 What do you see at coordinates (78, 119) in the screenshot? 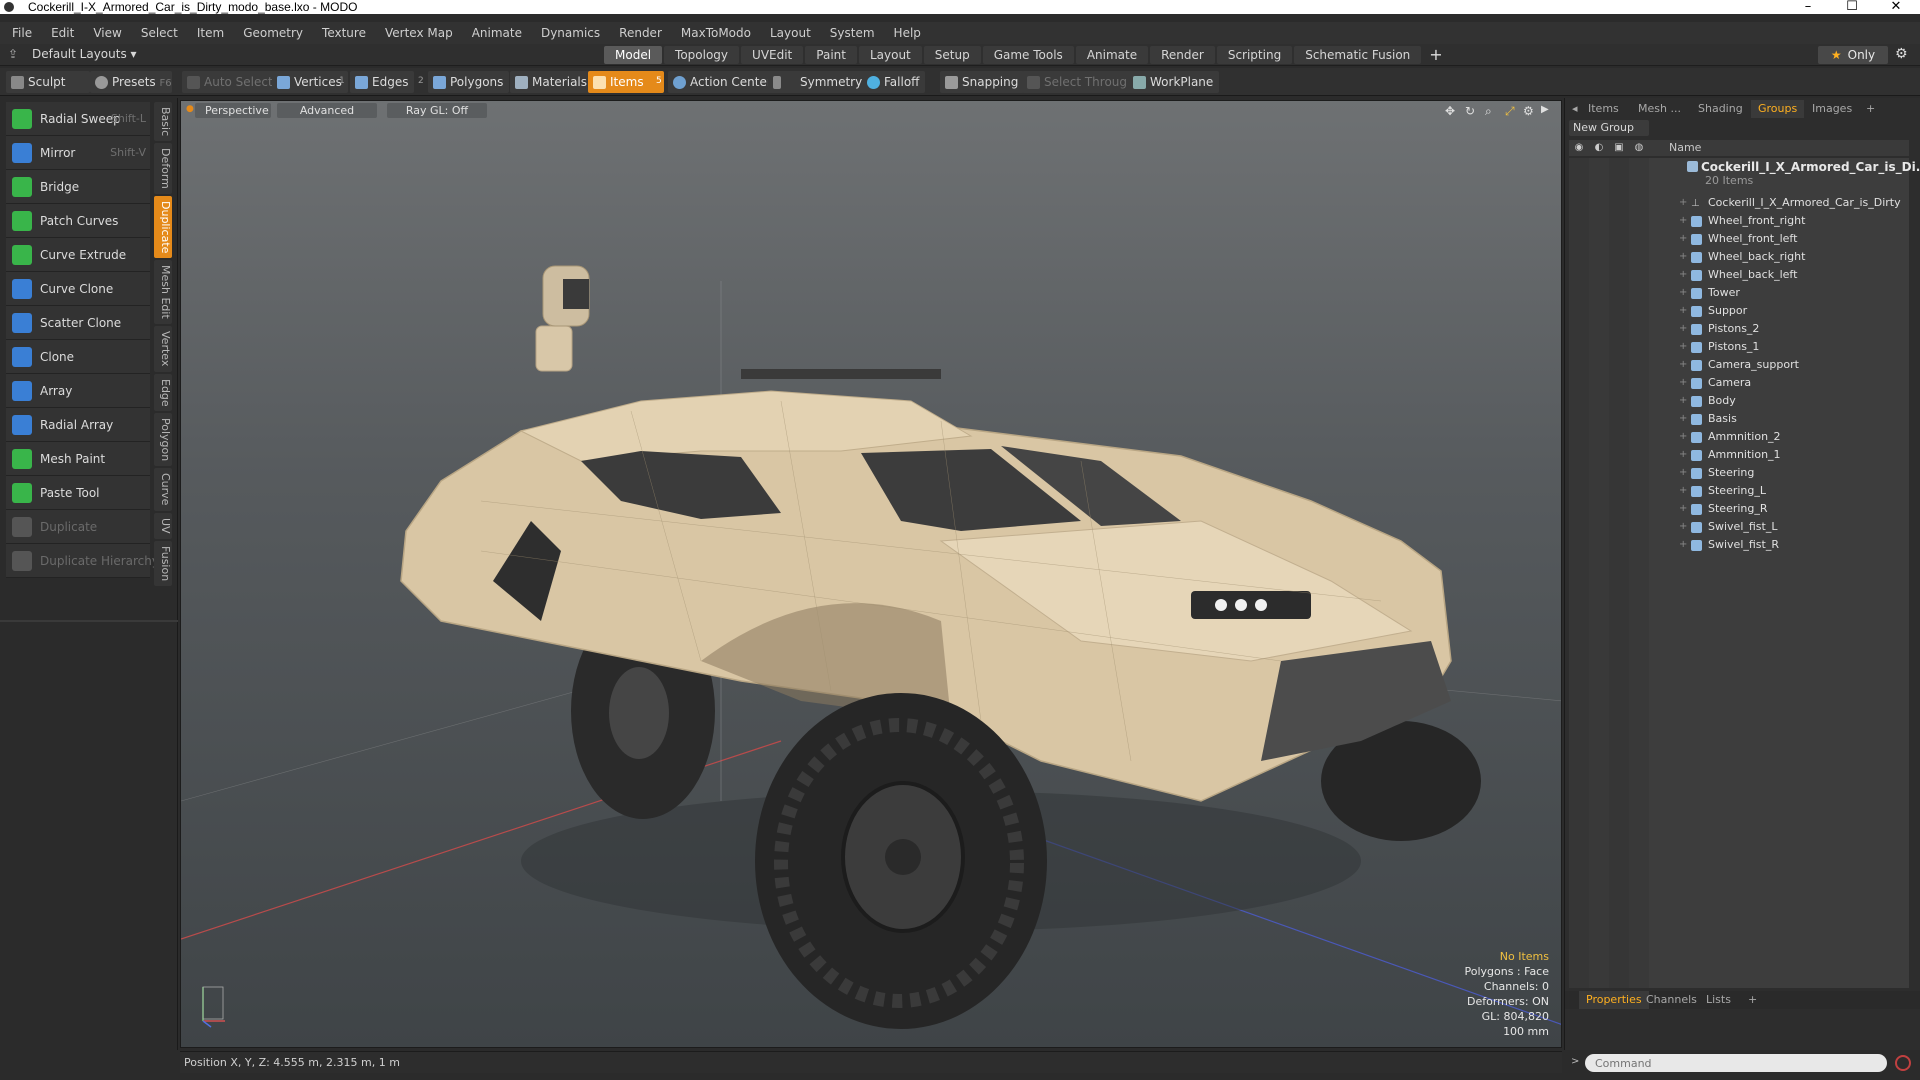
I see `tool-radial-sweep: Radial Sweep Shift-L` at bounding box center [78, 119].